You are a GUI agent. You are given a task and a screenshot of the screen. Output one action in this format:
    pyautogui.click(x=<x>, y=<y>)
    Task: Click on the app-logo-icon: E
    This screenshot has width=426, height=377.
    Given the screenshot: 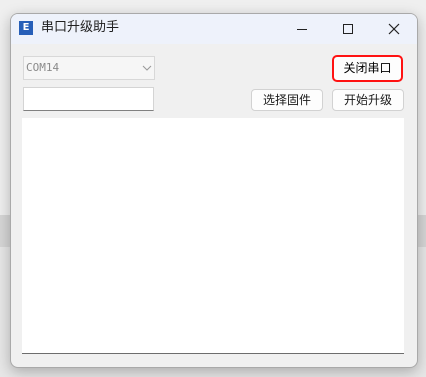 What is the action you would take?
    pyautogui.click(x=26, y=28)
    